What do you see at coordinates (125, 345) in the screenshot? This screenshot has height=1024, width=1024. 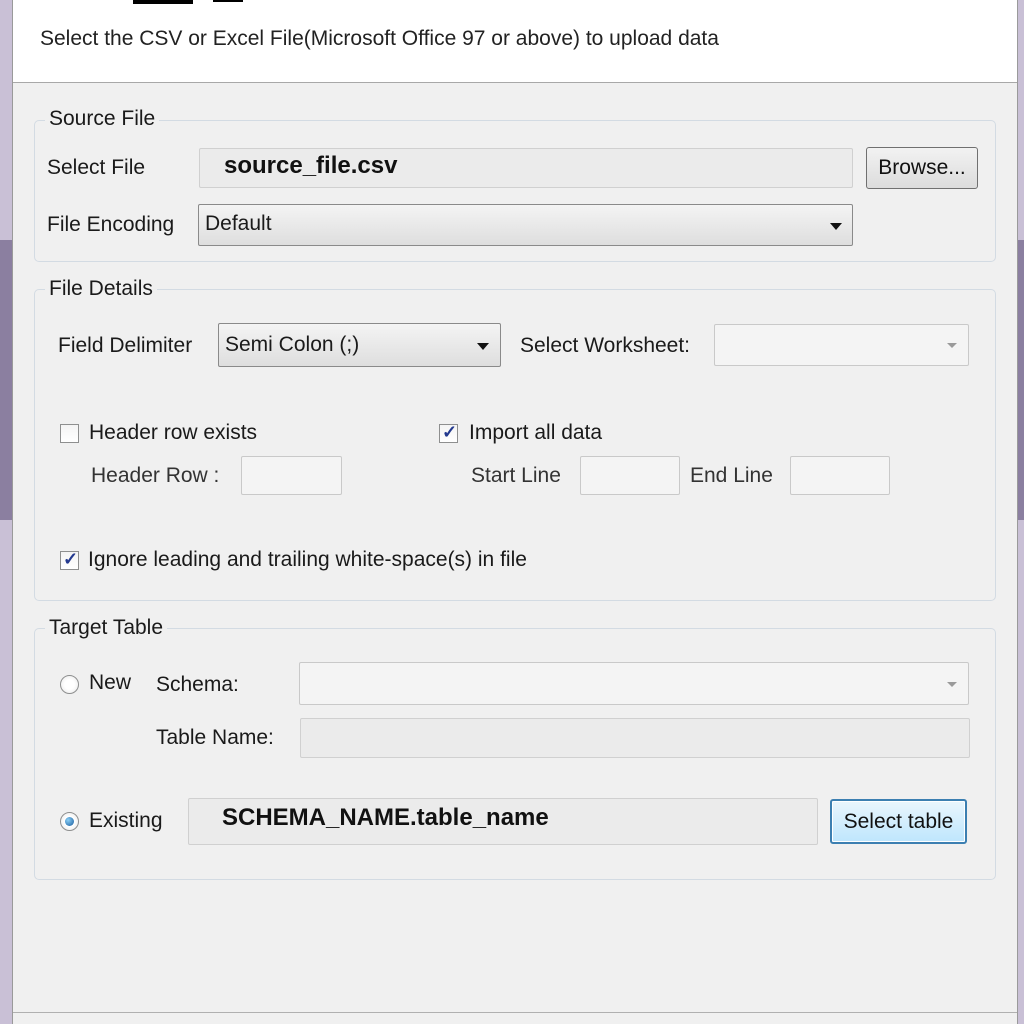 I see `field-delimiter-label: Field Delimiter` at bounding box center [125, 345].